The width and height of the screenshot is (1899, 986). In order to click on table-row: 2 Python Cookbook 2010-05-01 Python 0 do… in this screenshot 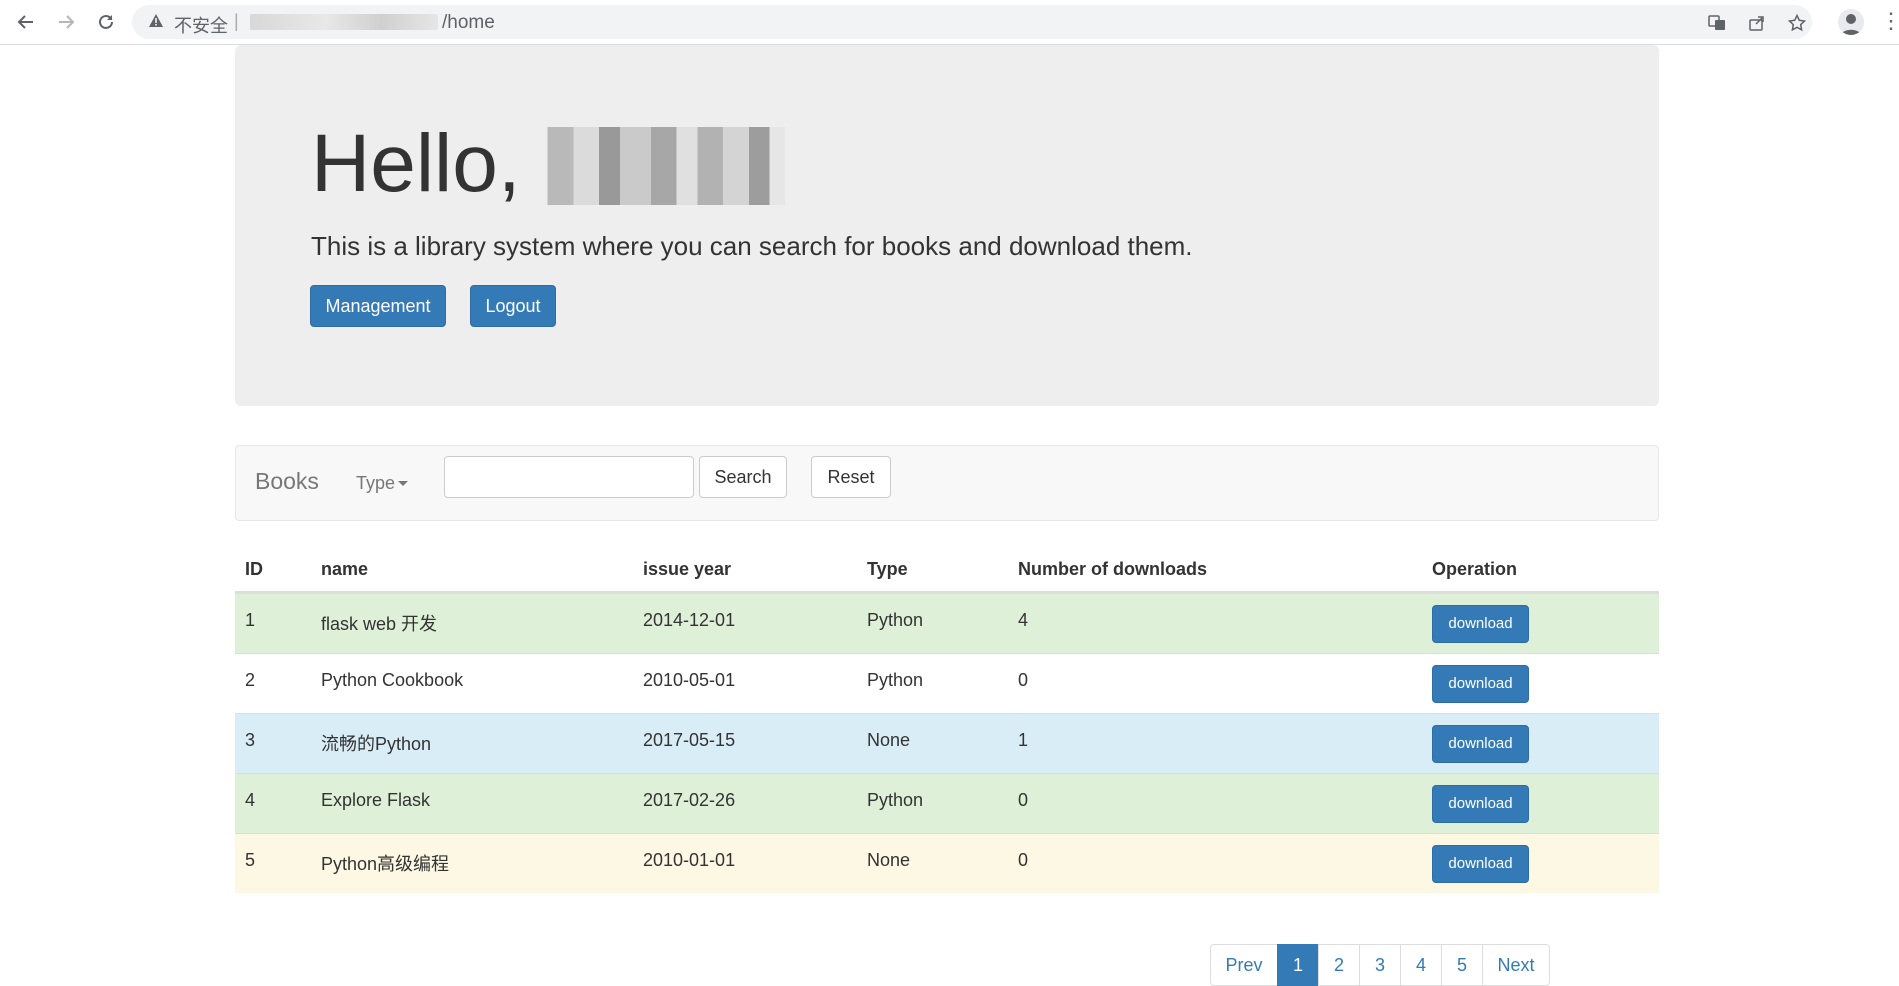, I will do `click(947, 683)`.